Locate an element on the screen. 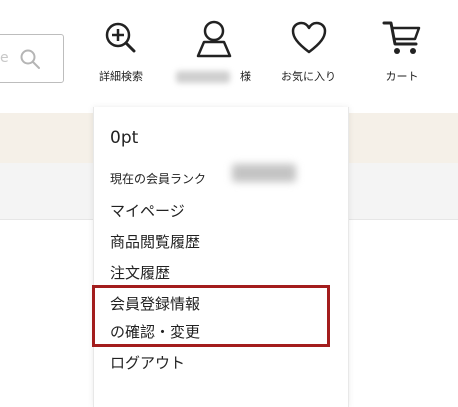  user-icon is located at coordinates (214, 40).